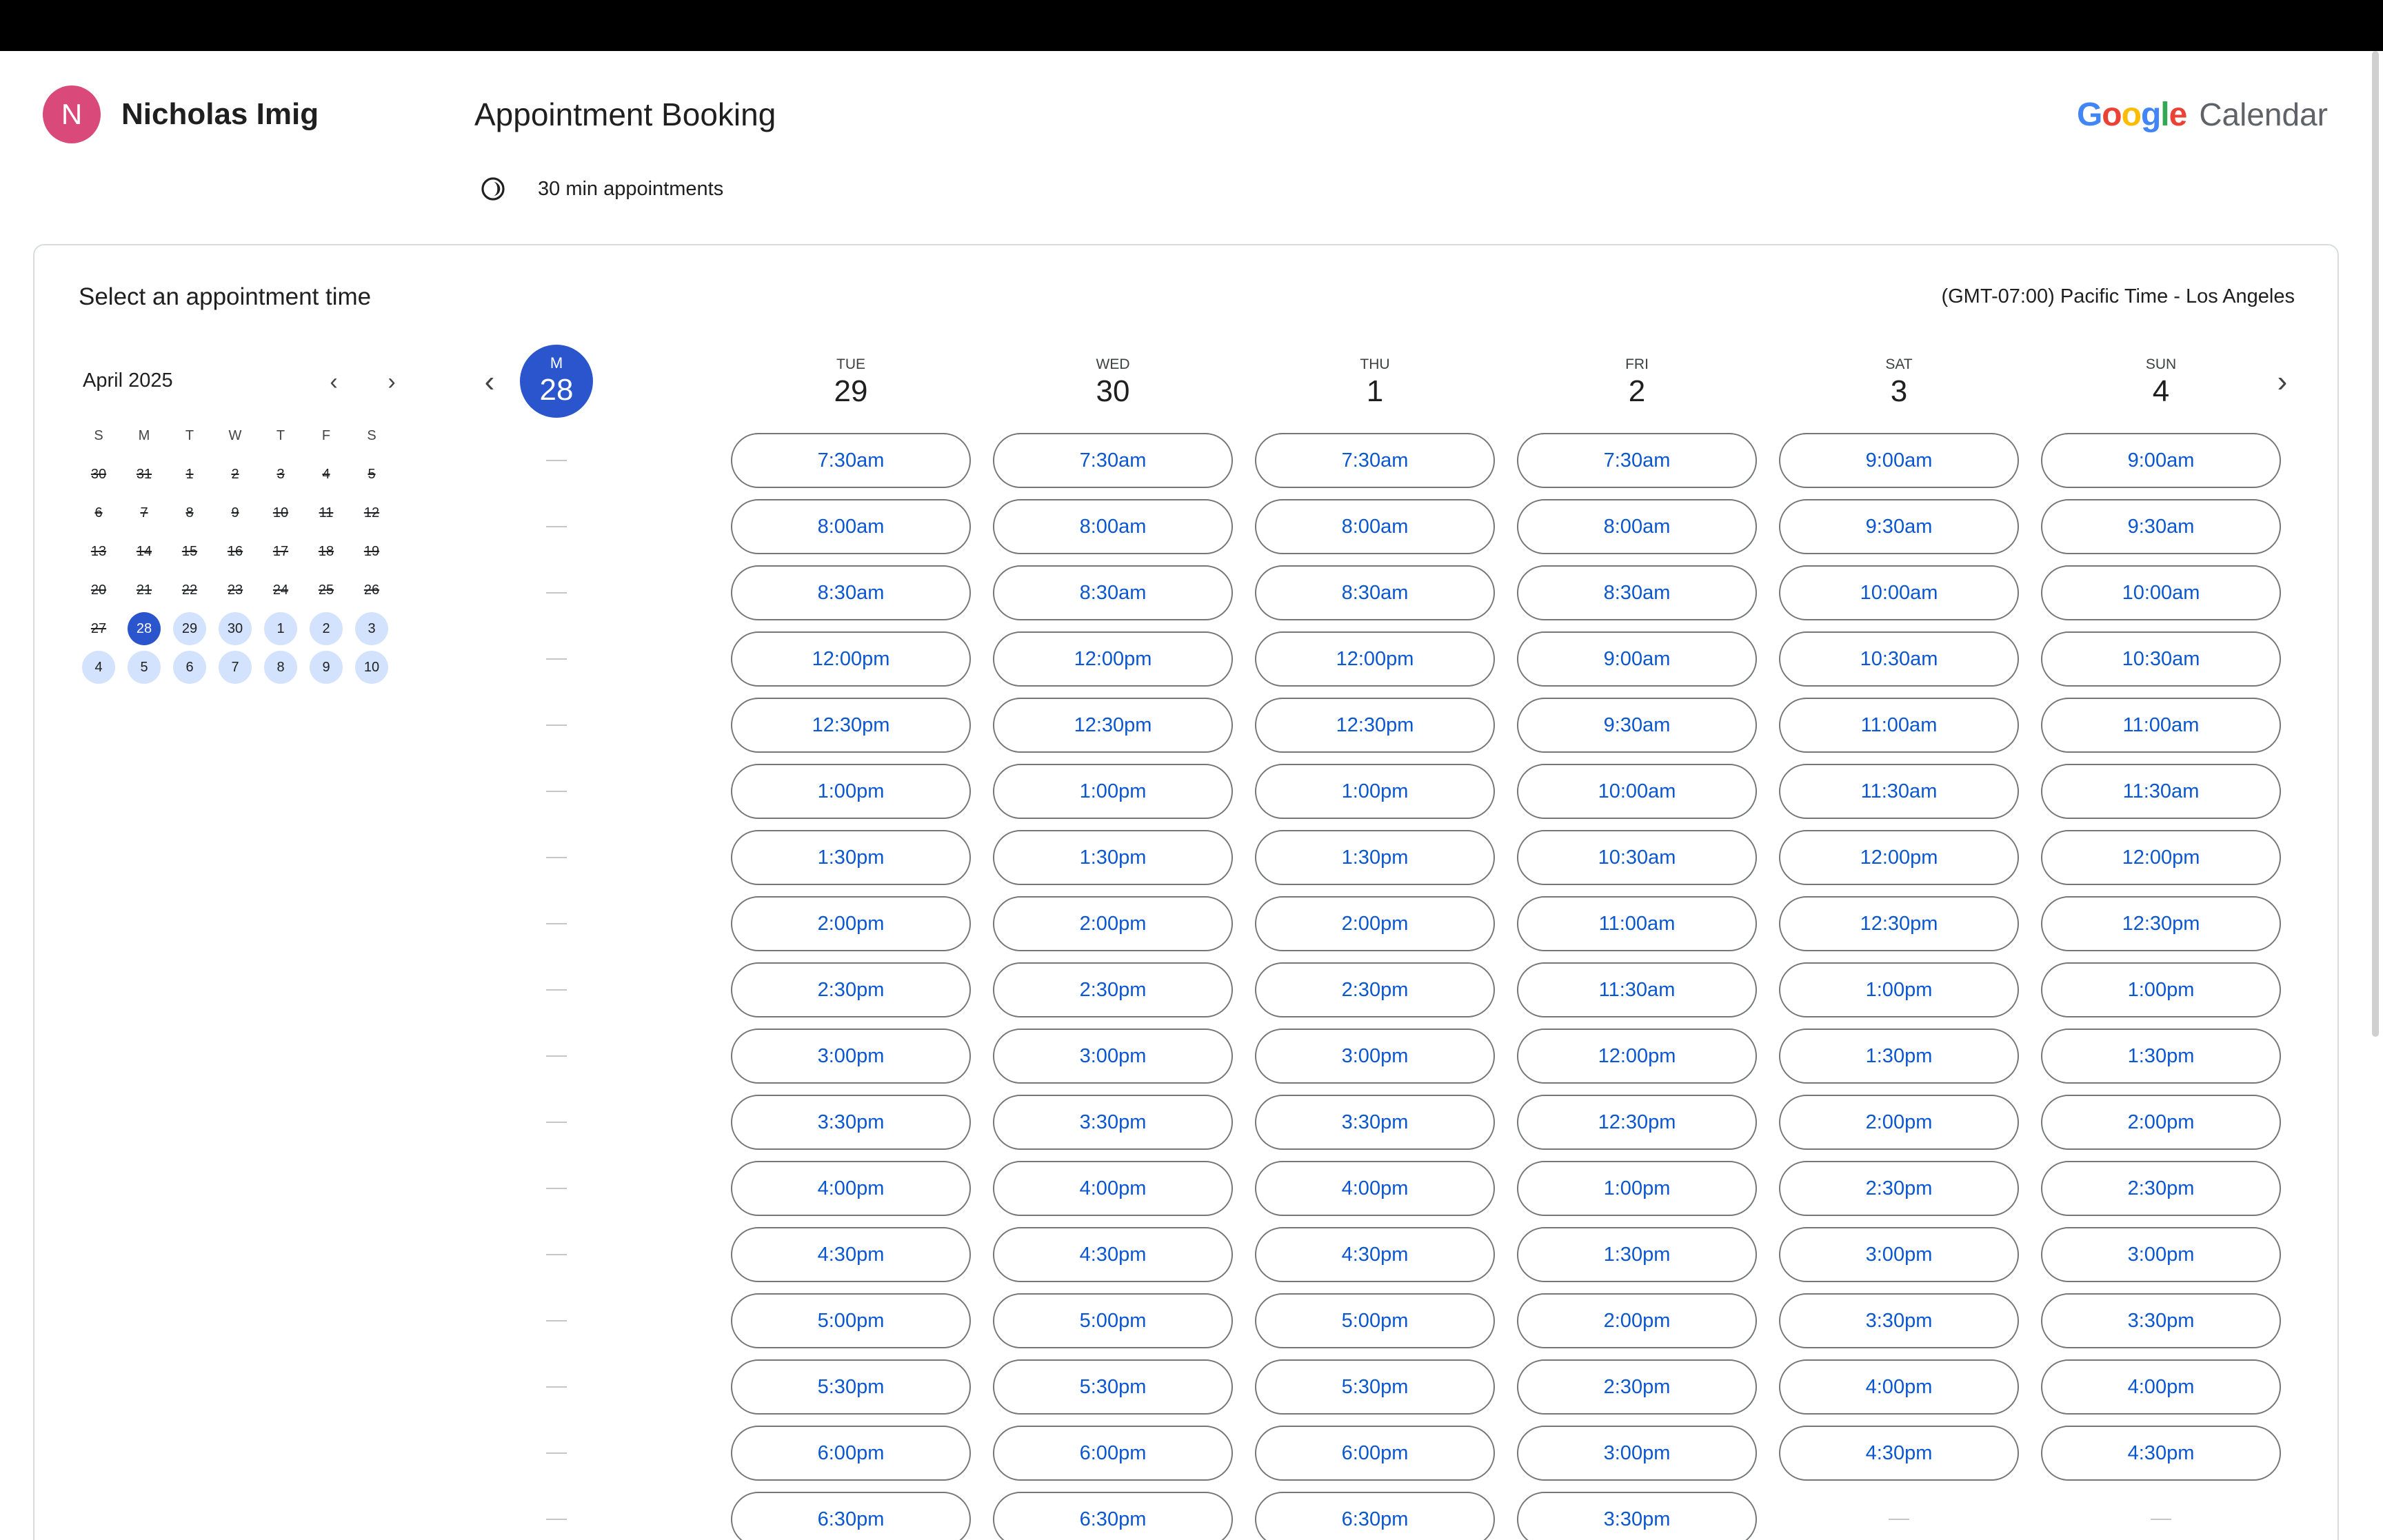 The height and width of the screenshot is (1540, 2383). Describe the element at coordinates (371, 629) in the screenshot. I see `mini-calendar-day: 3` at that location.